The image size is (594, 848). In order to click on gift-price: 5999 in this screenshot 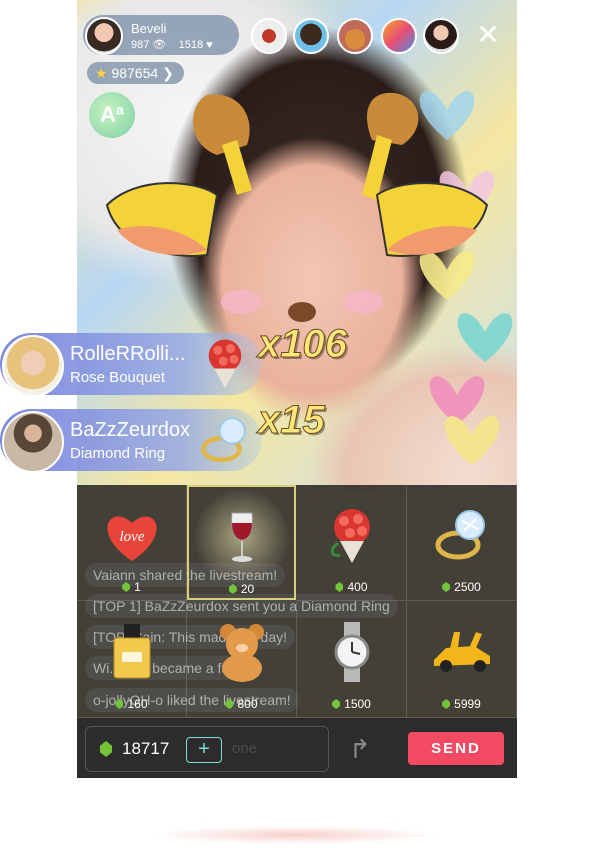, I will do `click(467, 704)`.